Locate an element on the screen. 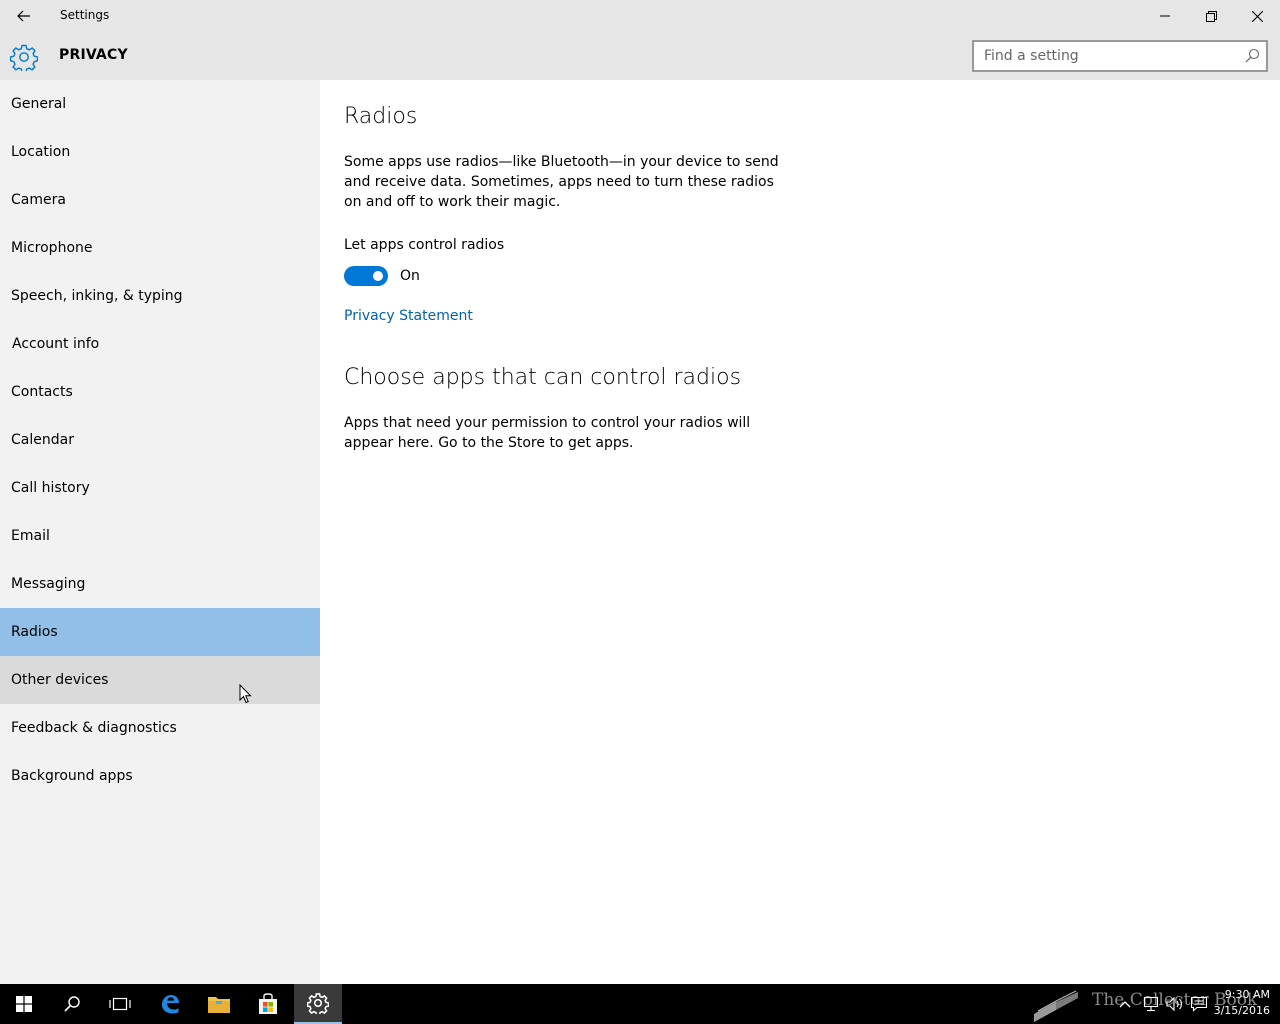  close-button is located at coordinates (1257, 16).